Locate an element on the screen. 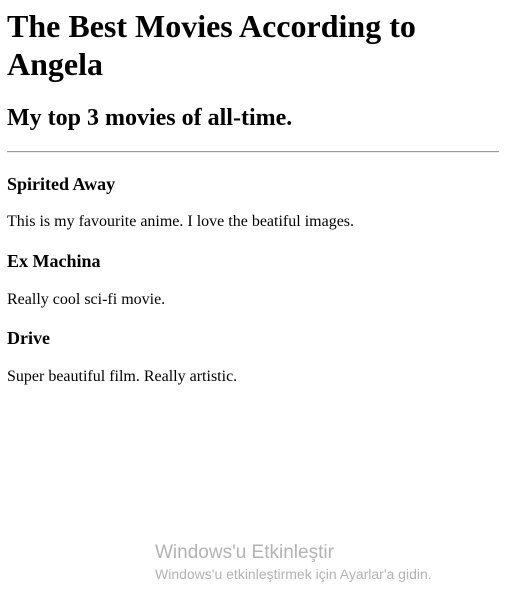 Image resolution: width=507 pixels, height=595 pixels. divider is located at coordinates (253, 152).